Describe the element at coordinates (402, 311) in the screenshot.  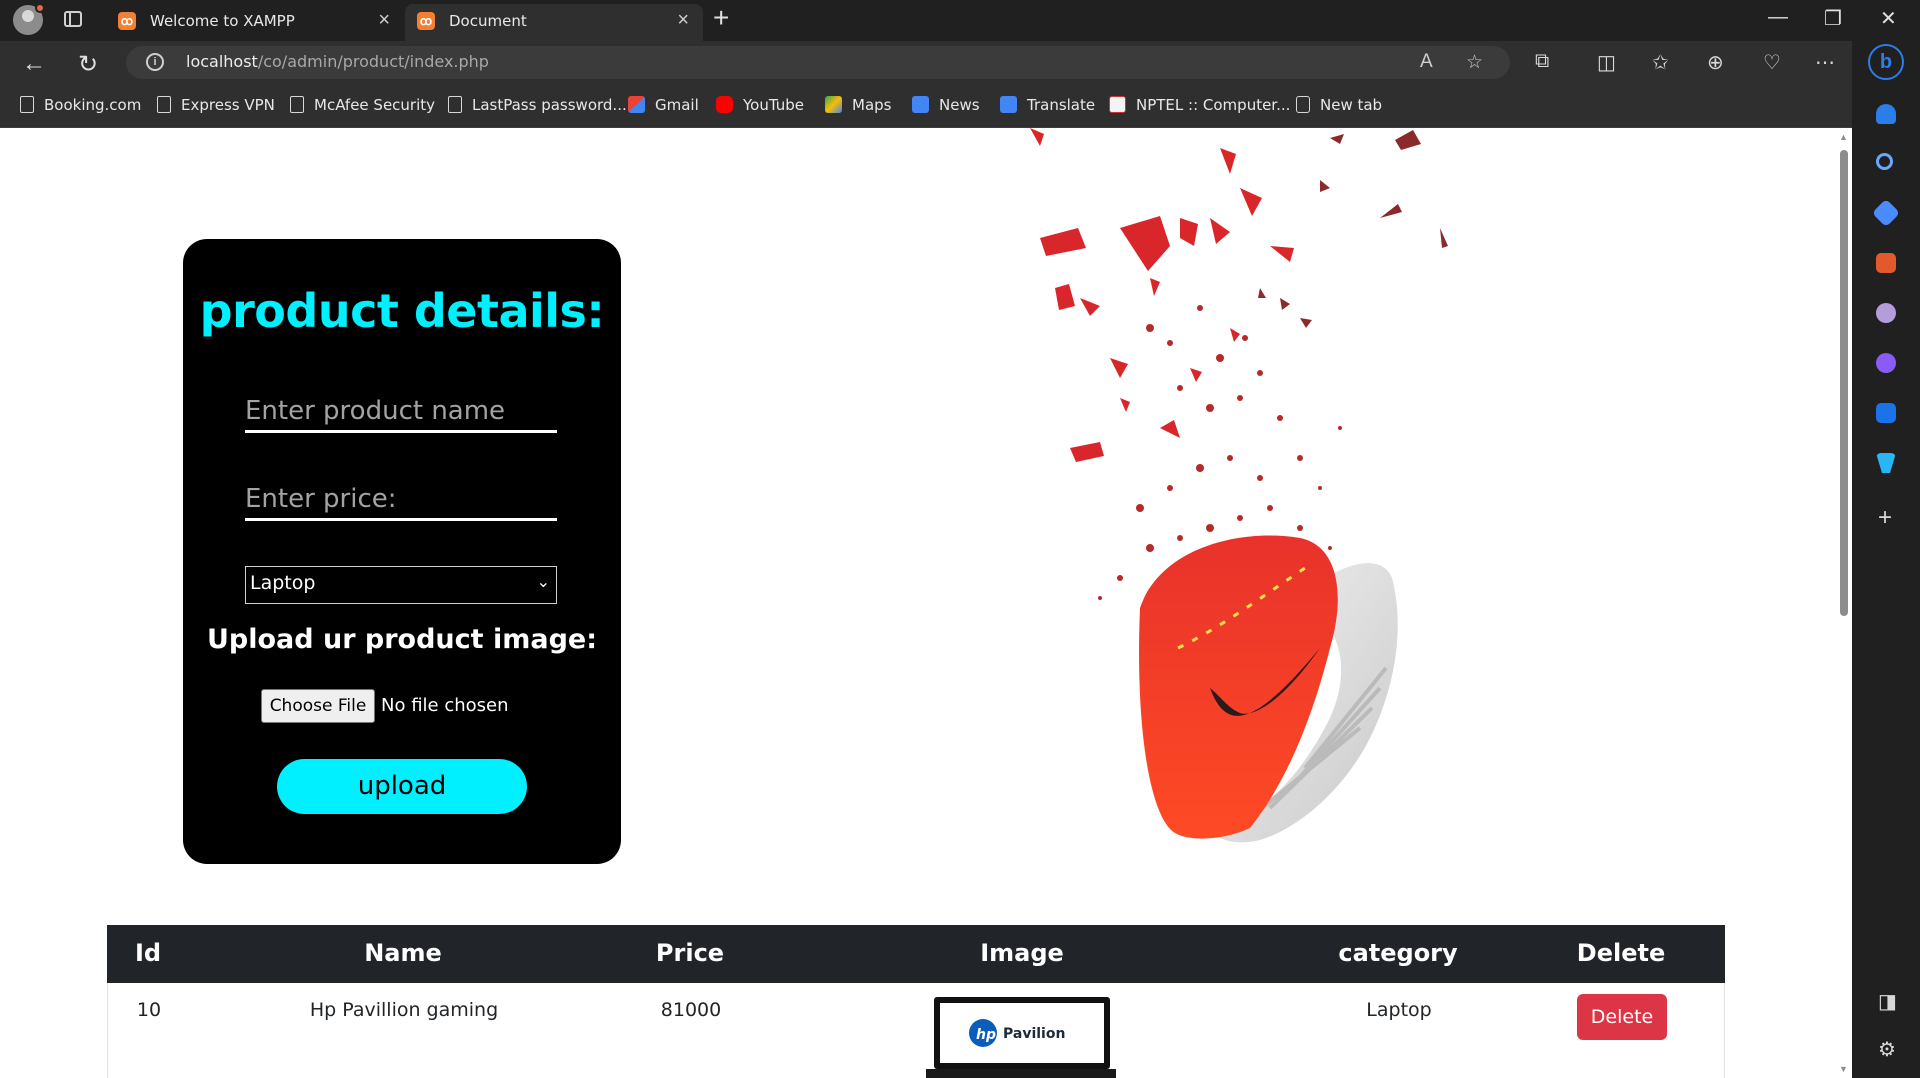
I see `form-title: product details:` at that location.